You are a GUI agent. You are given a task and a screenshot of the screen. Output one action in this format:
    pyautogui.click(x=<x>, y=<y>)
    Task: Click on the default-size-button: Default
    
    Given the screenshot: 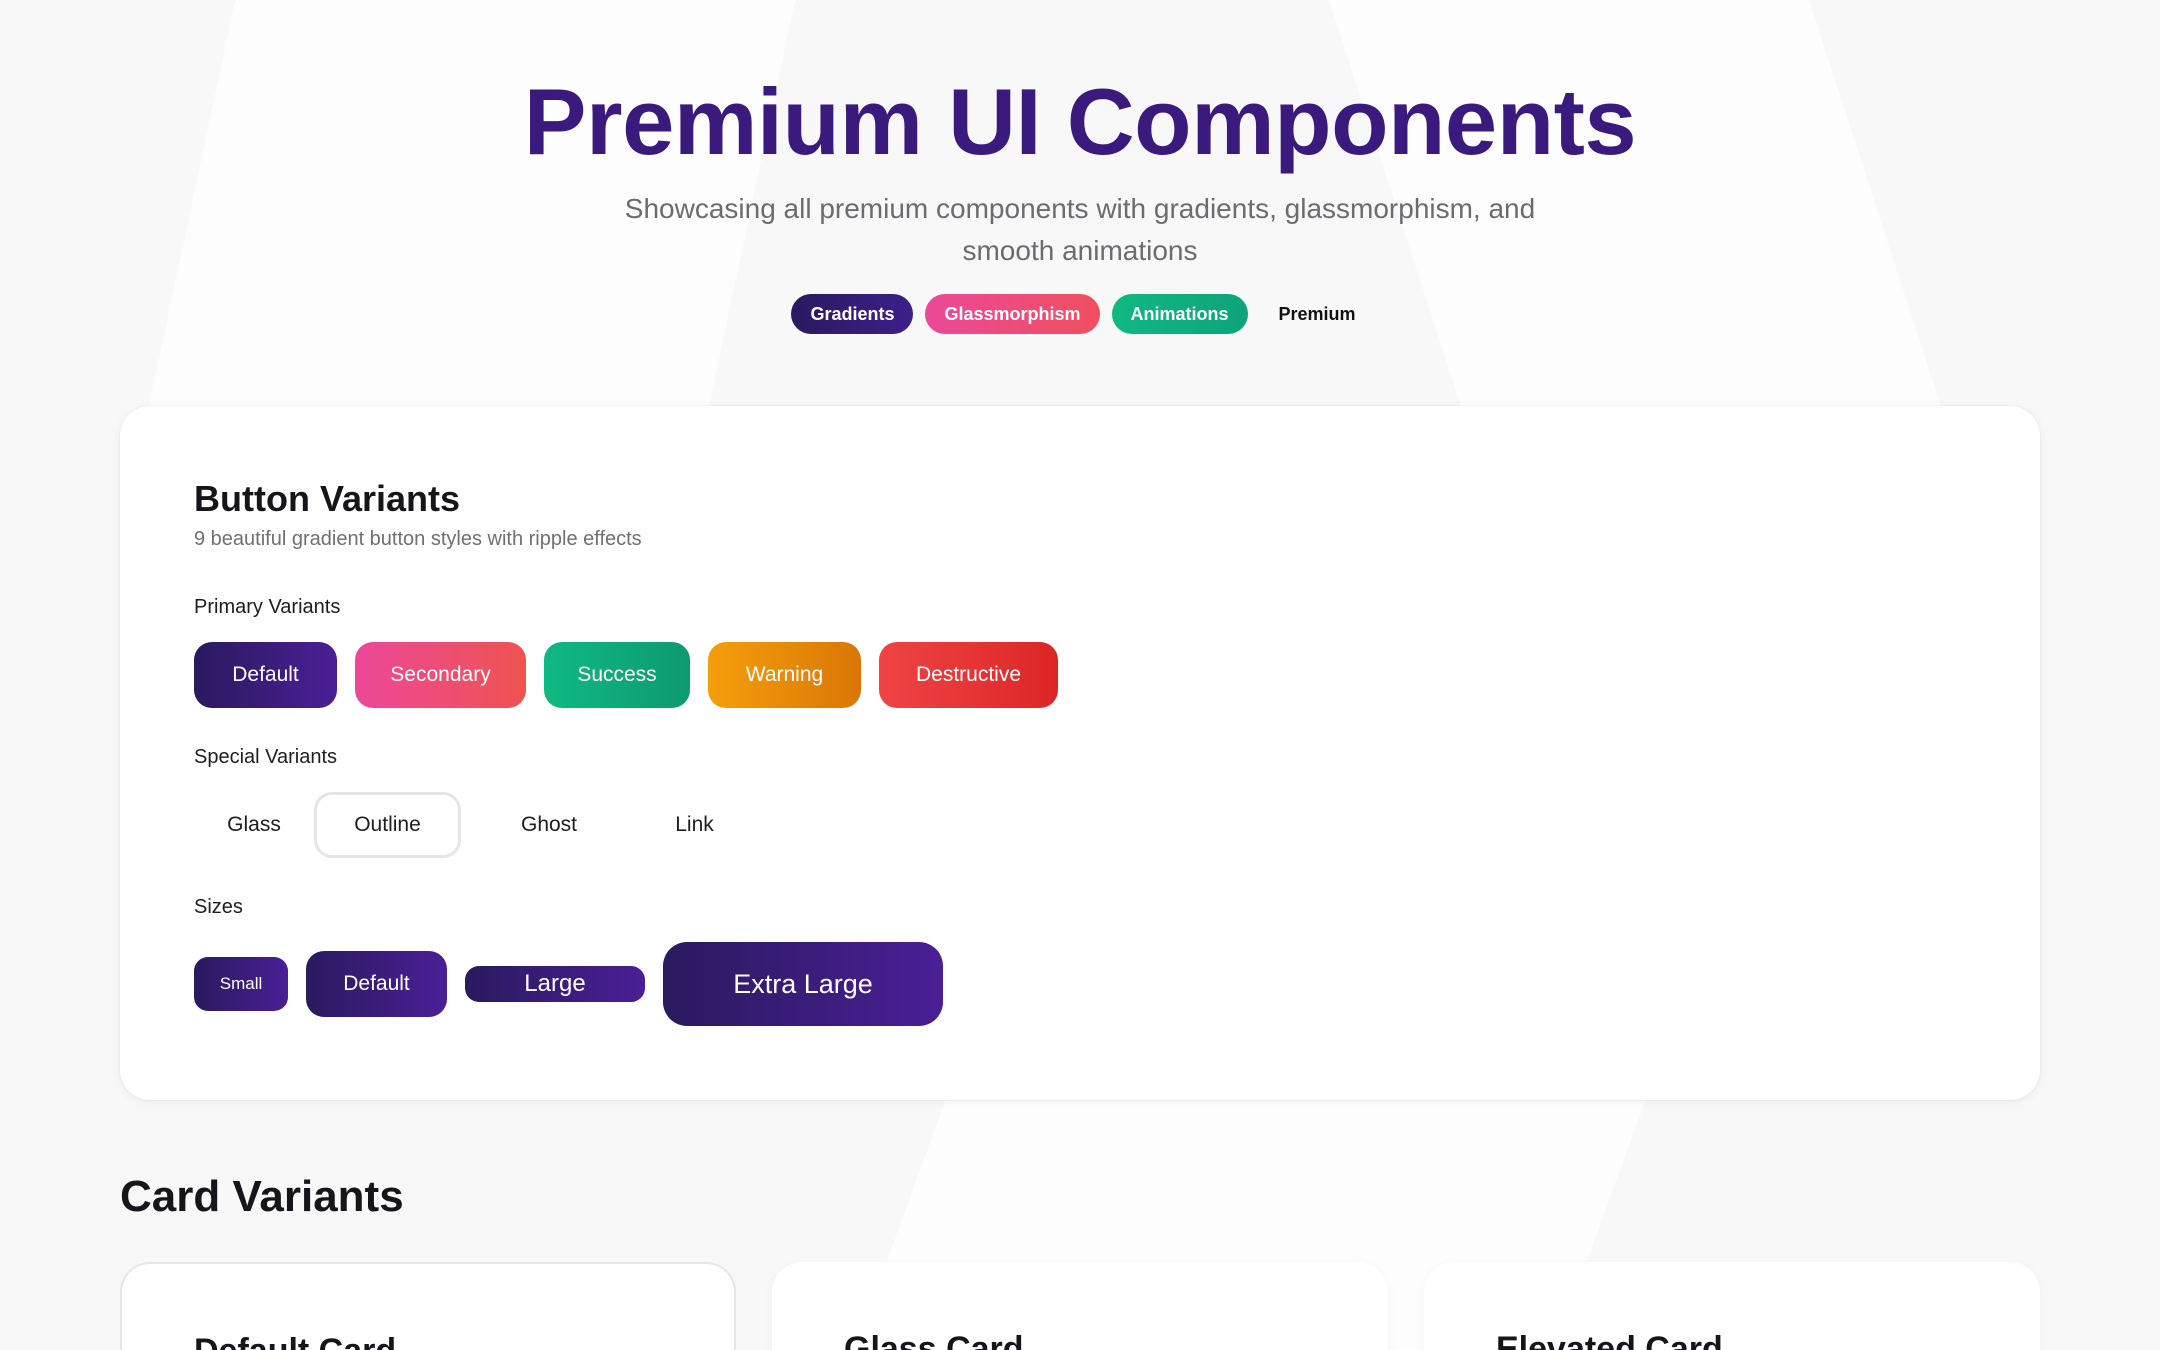 What is the action you would take?
    pyautogui.click(x=376, y=984)
    